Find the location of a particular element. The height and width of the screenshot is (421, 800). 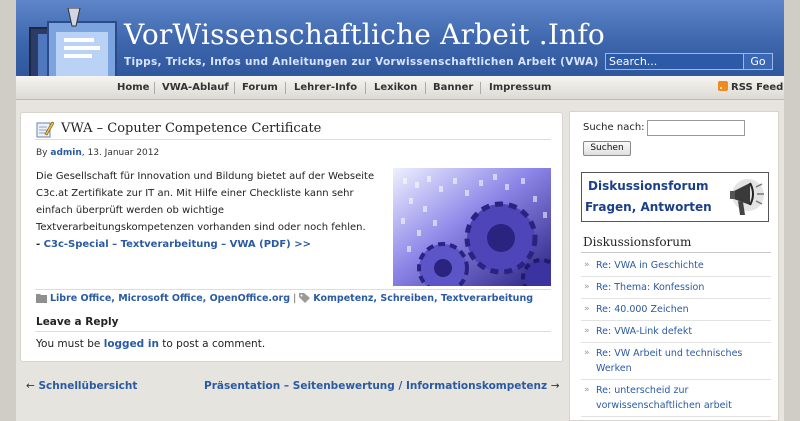

page-side-right is located at coordinates (792, 210).